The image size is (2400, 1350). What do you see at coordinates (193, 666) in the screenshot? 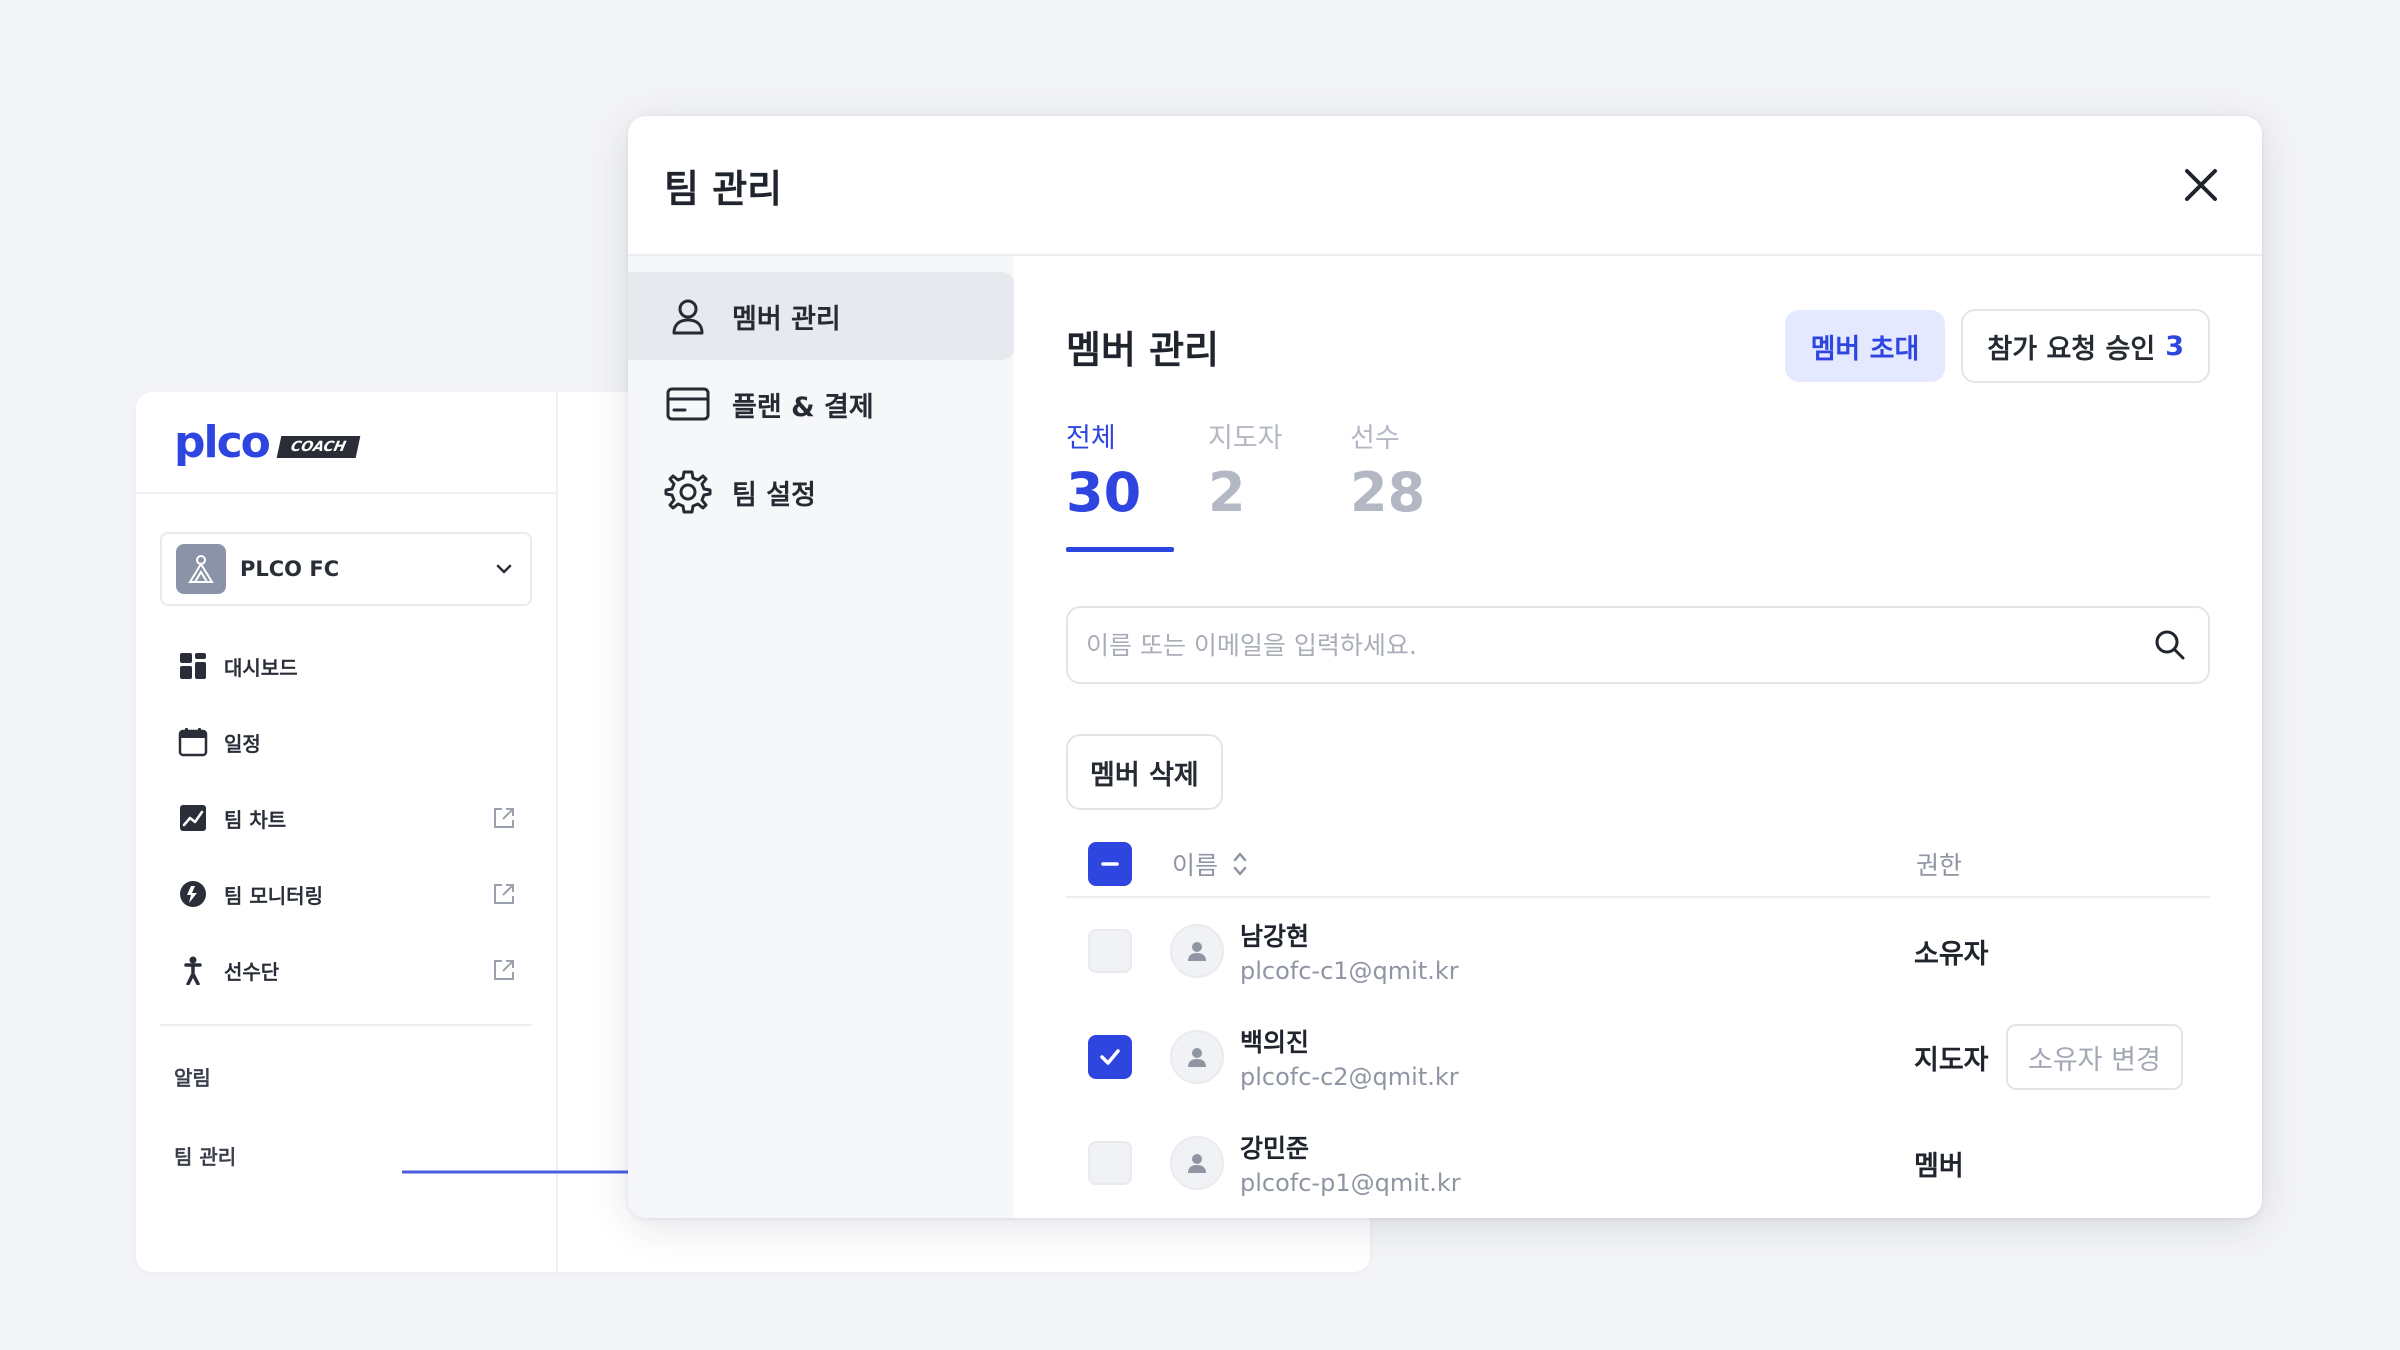
I see `dashboard-icon` at bounding box center [193, 666].